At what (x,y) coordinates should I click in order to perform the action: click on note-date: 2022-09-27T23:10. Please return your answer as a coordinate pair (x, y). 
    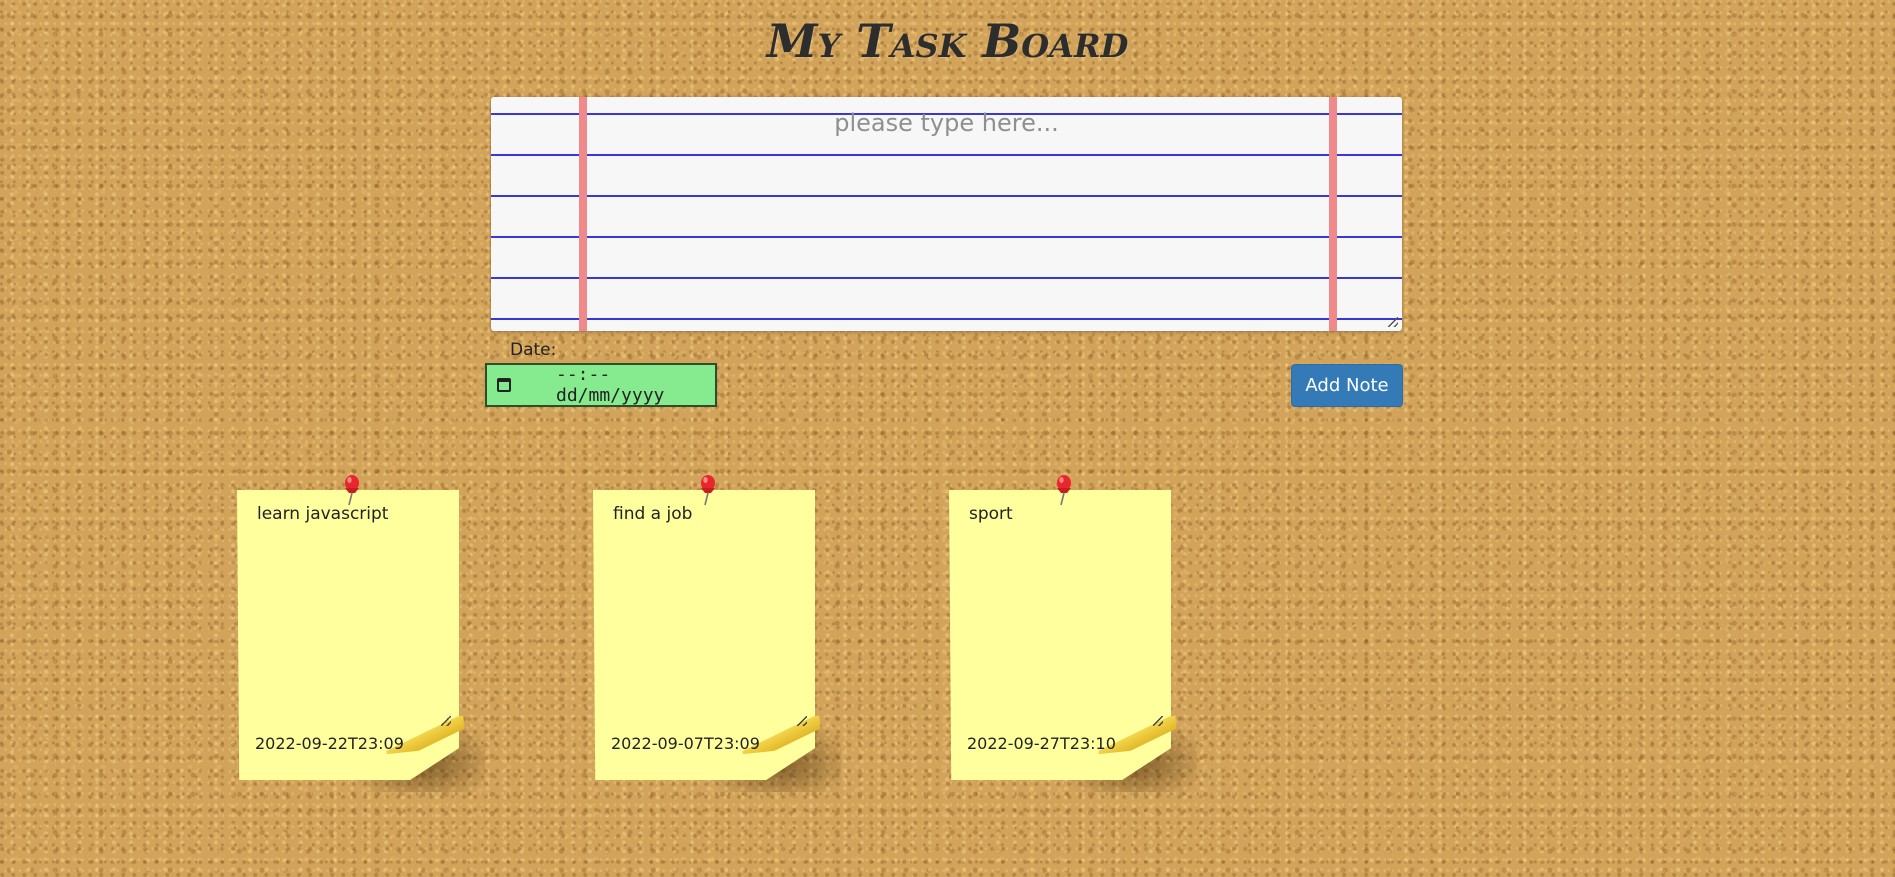
    Looking at the image, I should click on (1041, 743).